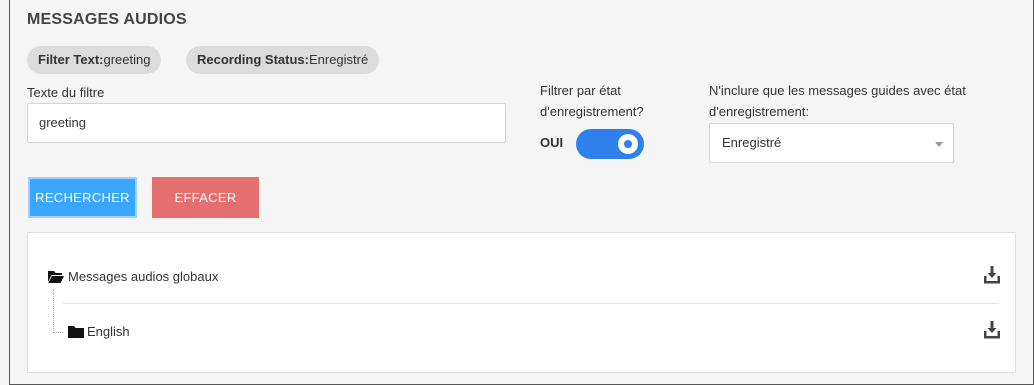  What do you see at coordinates (521, 331) in the screenshot?
I see `tree-node-english: English` at bounding box center [521, 331].